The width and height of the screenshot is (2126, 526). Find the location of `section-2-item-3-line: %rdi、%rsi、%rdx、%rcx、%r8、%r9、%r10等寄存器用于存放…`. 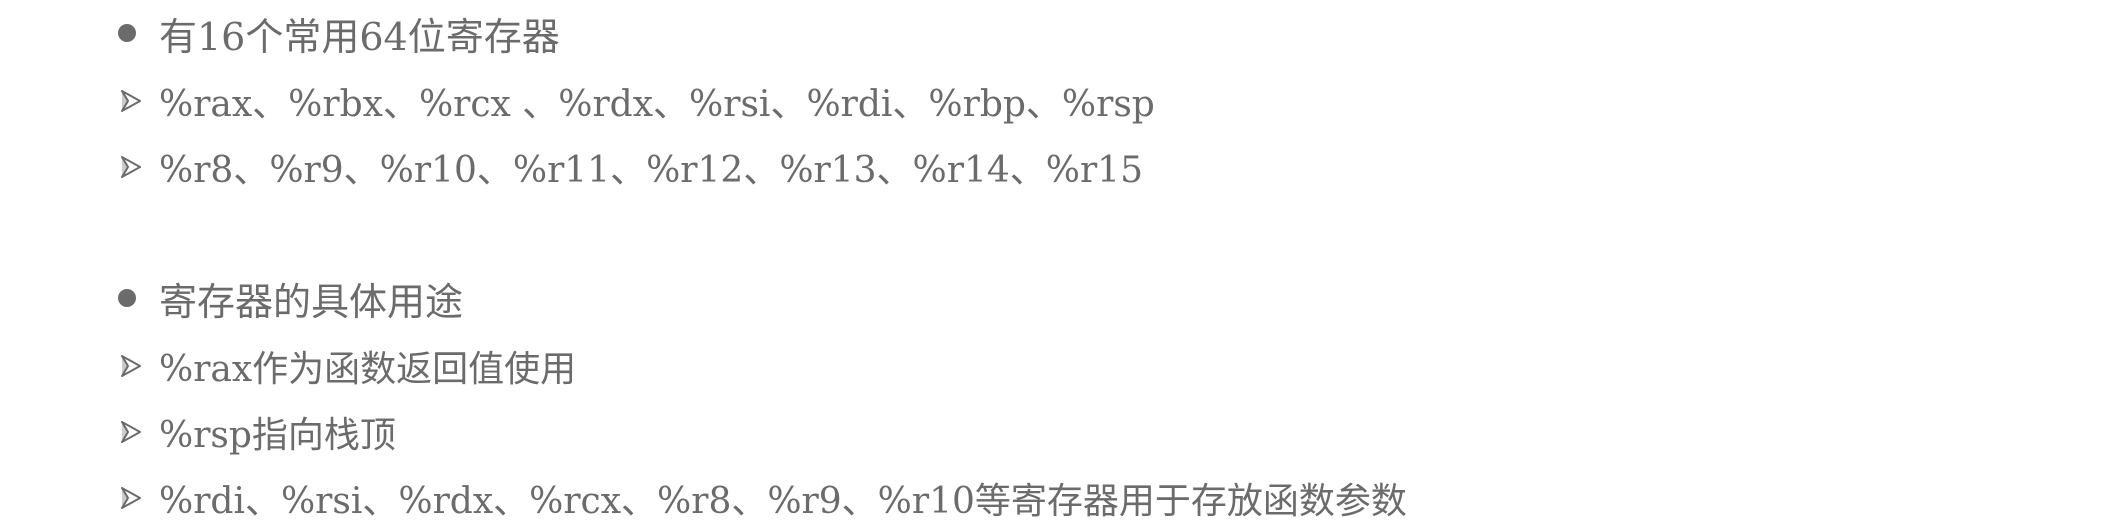

section-2-item-3-line: %rdi、%rsi、%rdx、%rcx、%r8、%r9、%r10等寄存器用于存放… is located at coordinates (762, 498).